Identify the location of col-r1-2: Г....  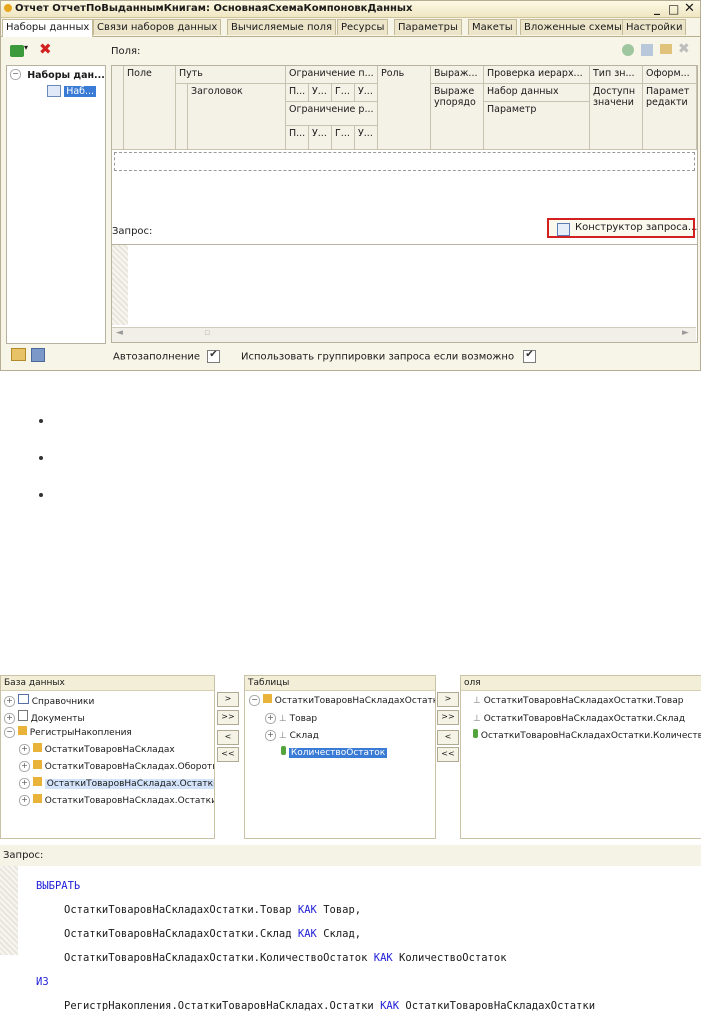
(343, 93).